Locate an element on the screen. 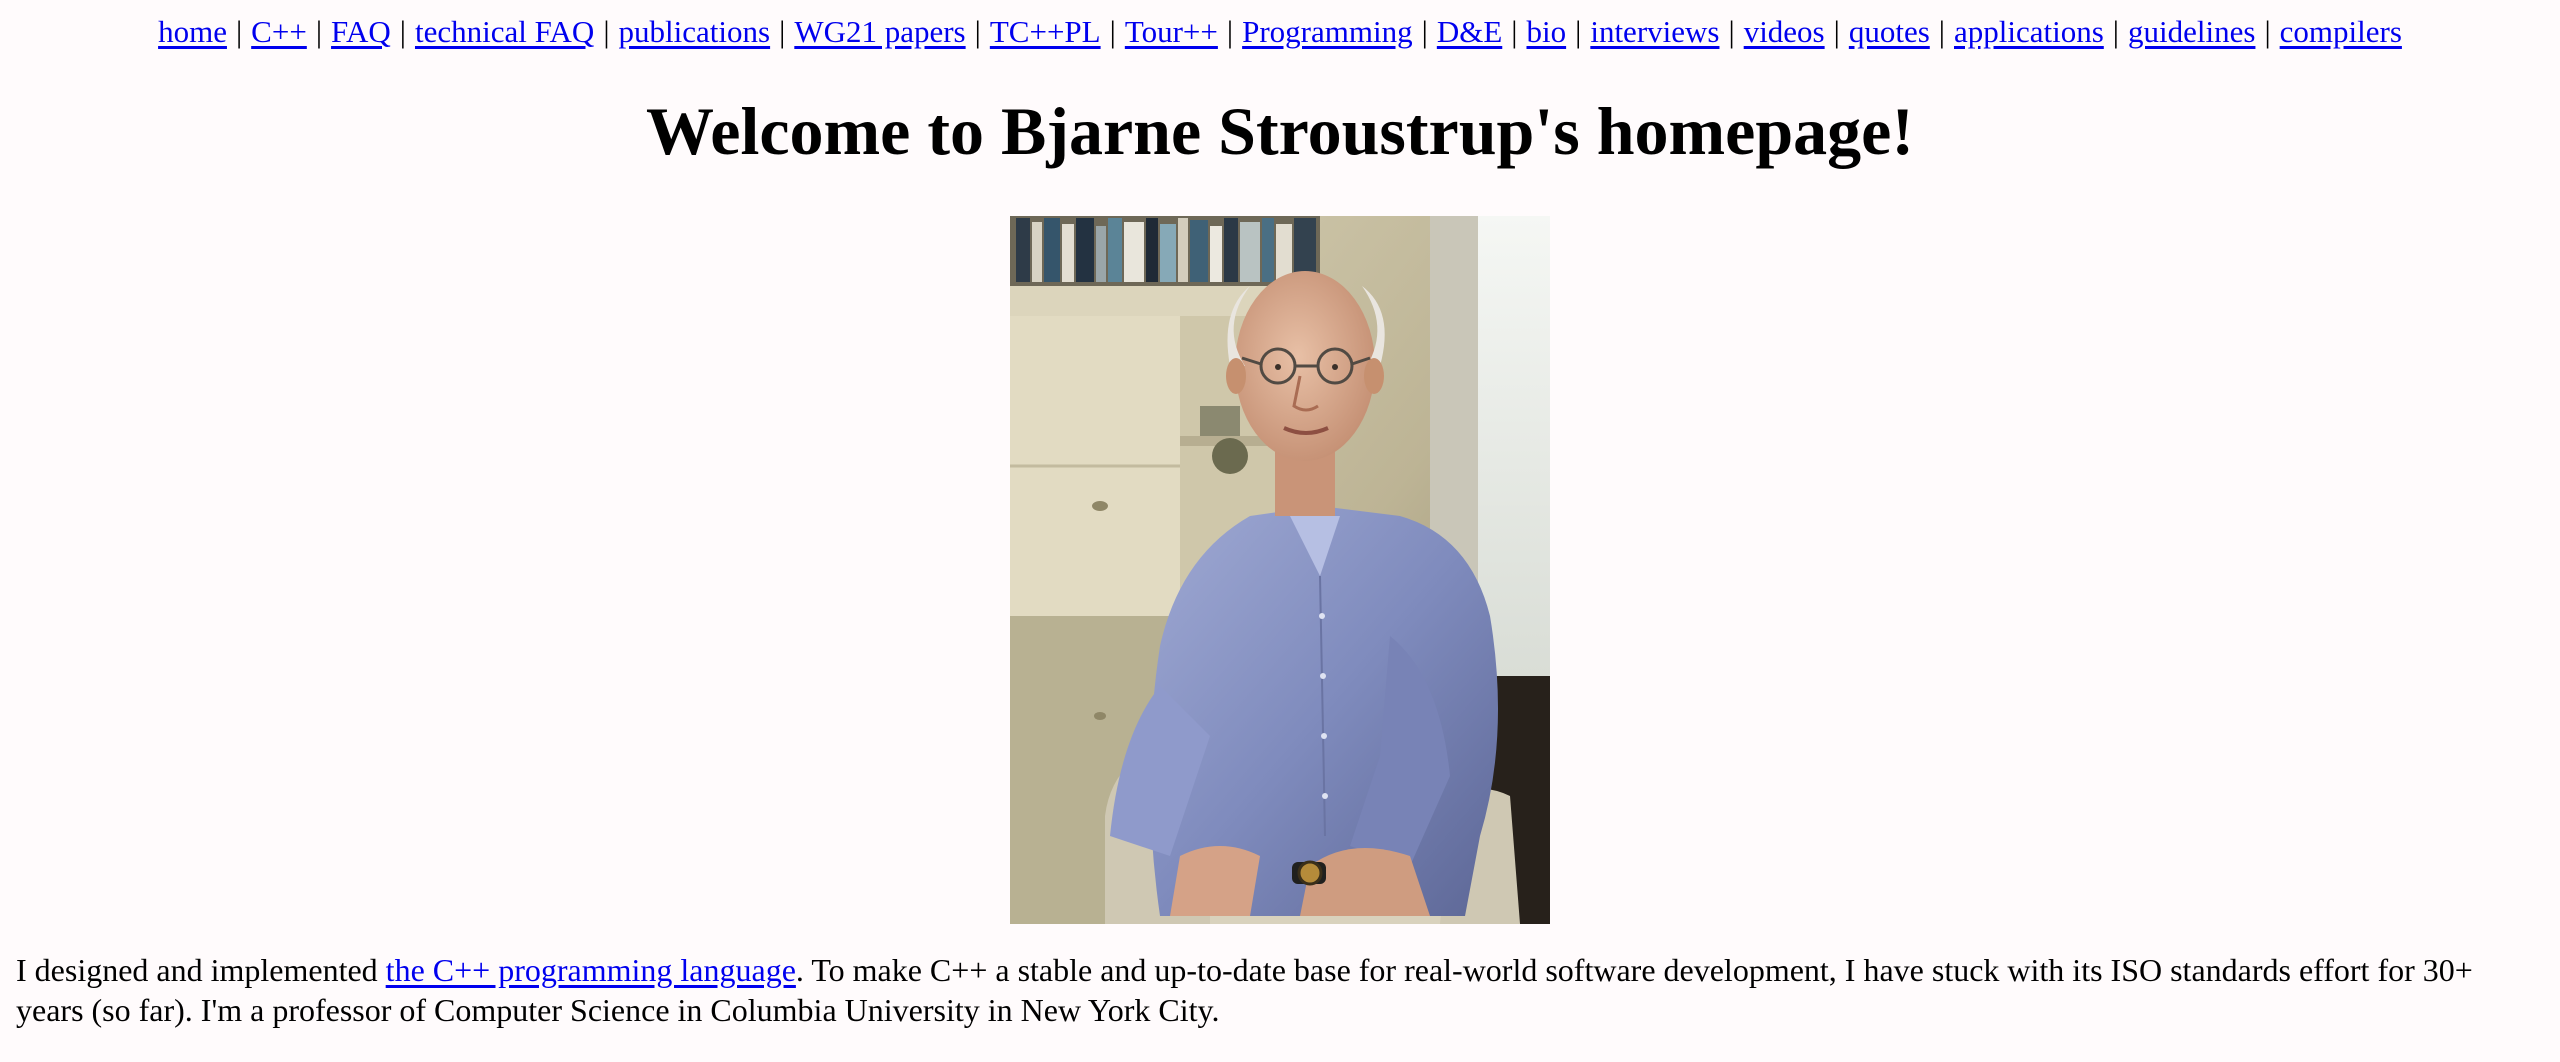 The width and height of the screenshot is (2560, 1062). nav-link-interviews: interviews is located at coordinates (1654, 31).